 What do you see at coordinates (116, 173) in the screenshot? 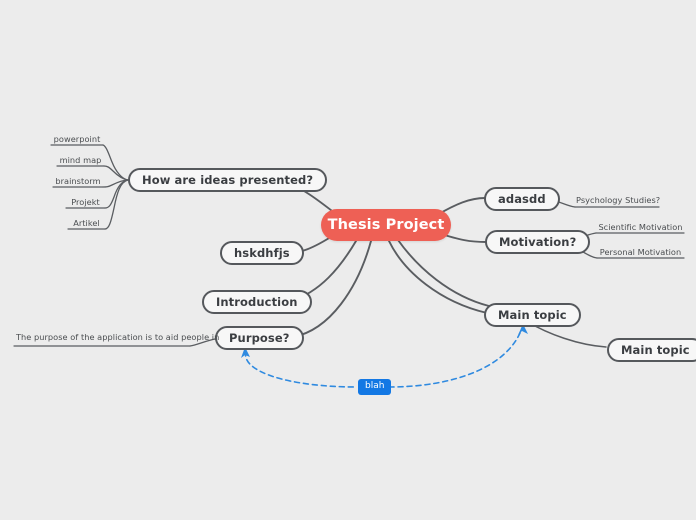
I see `edge-how-mind-map` at bounding box center [116, 173].